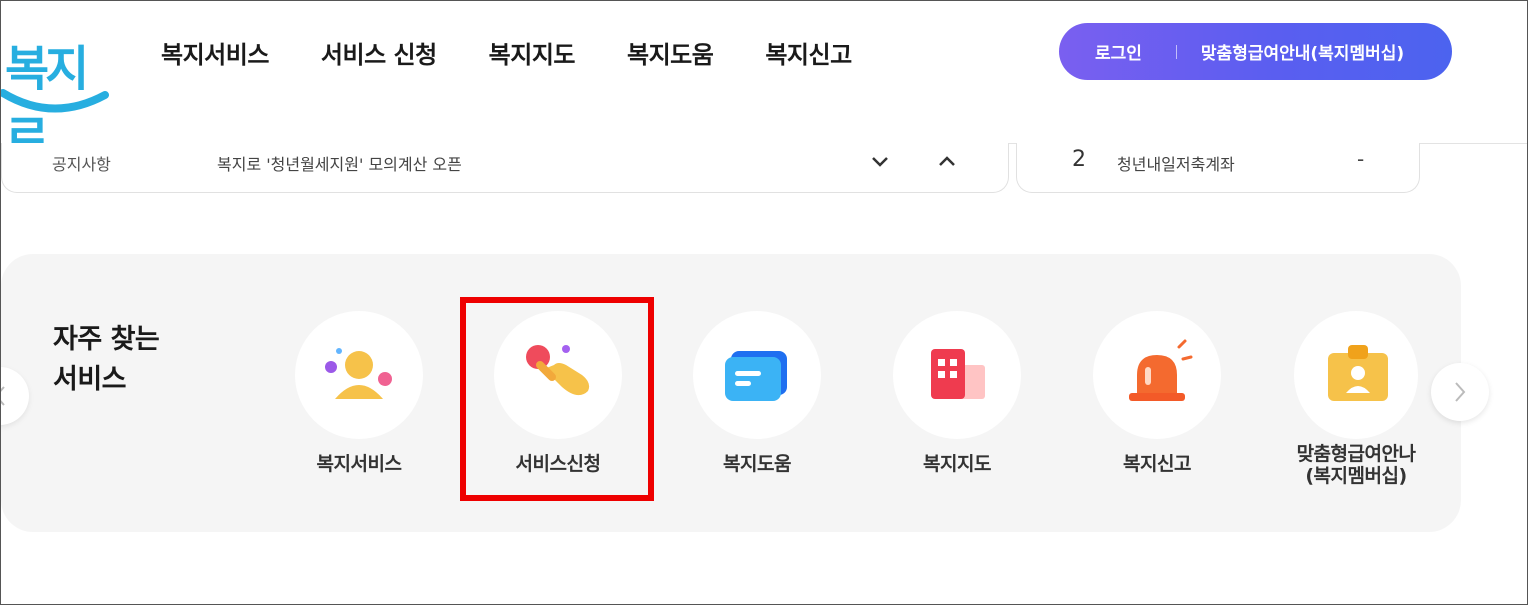 Image resolution: width=1528 pixels, height=605 pixels. I want to click on service-label: 서비스신청, so click(558, 464).